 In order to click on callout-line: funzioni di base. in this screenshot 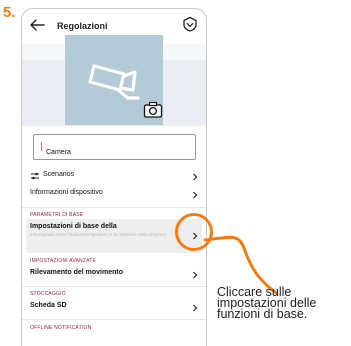, I will do `click(262, 314)`.